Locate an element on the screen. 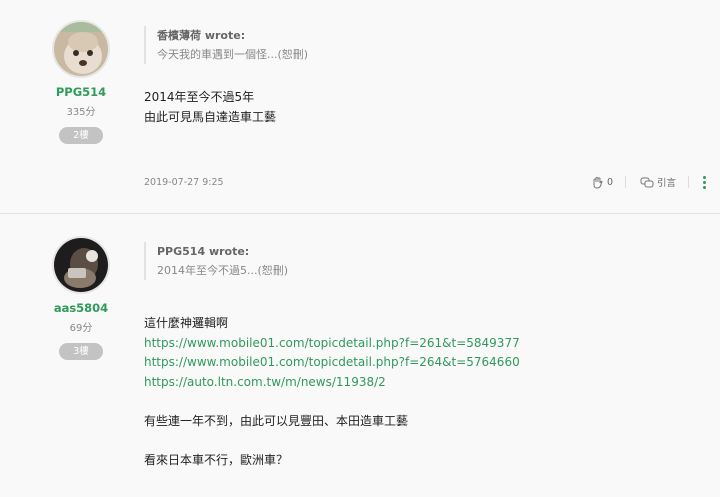  quote-author: 香檳薄荷 wrote: is located at coordinates (201, 35).